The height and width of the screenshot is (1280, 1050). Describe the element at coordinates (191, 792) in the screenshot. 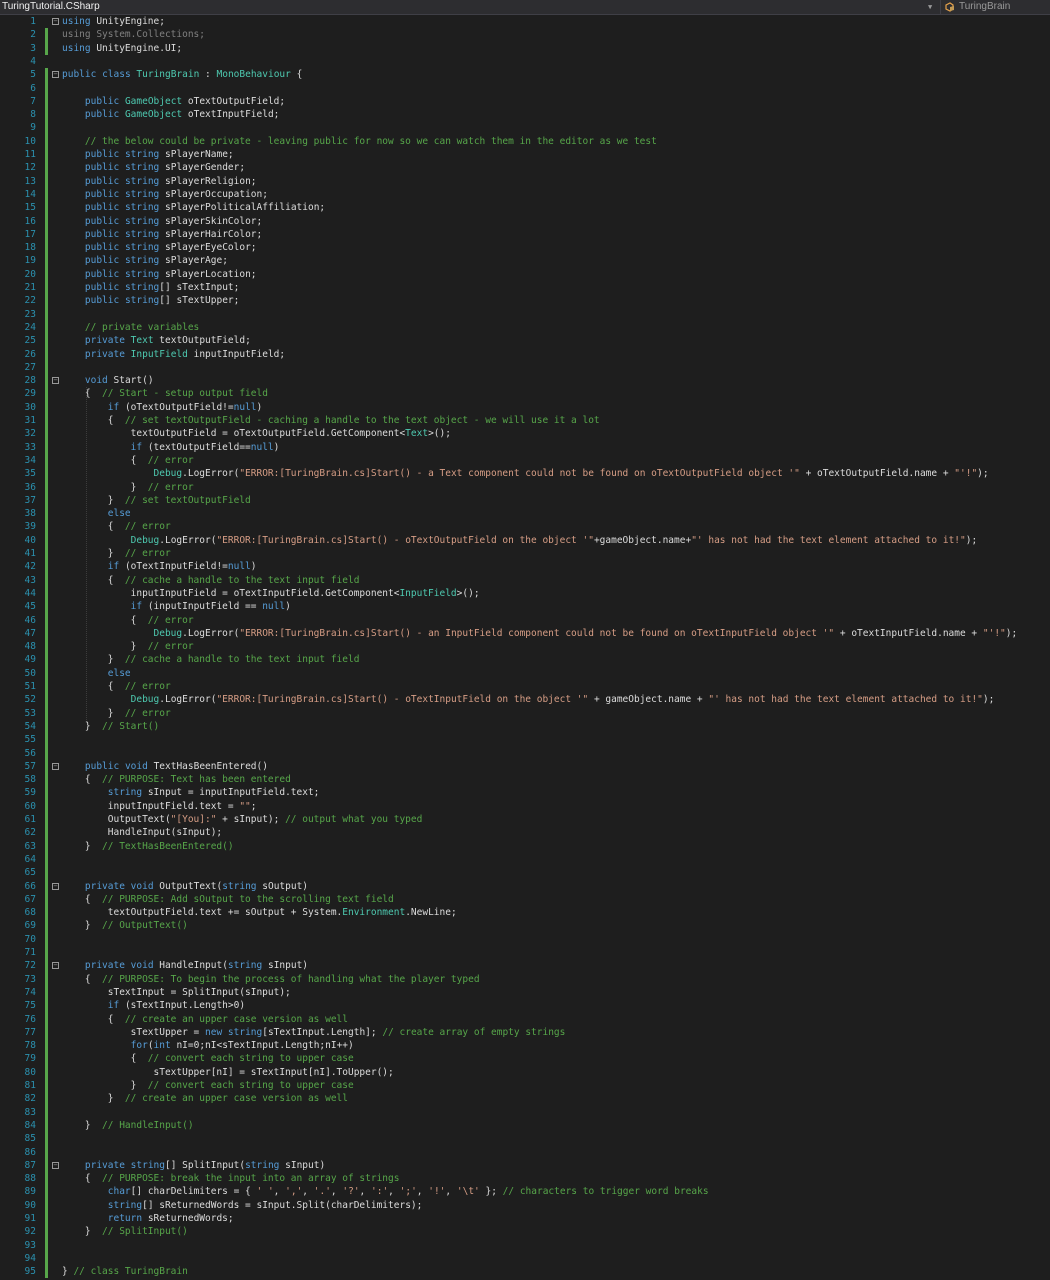

I see `code-line: string sInput = inputInputField.text;` at that location.